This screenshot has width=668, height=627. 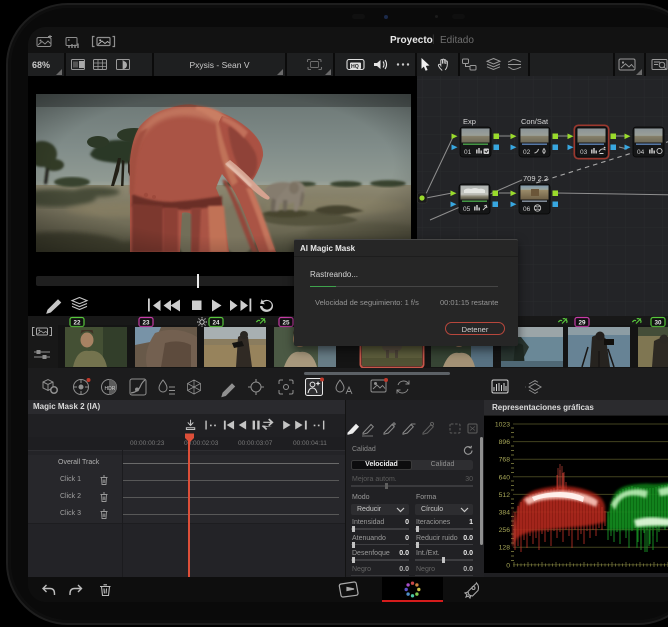 What do you see at coordinates (535, 121) in the screenshot?
I see `svg-text: Con/Sat` at bounding box center [535, 121].